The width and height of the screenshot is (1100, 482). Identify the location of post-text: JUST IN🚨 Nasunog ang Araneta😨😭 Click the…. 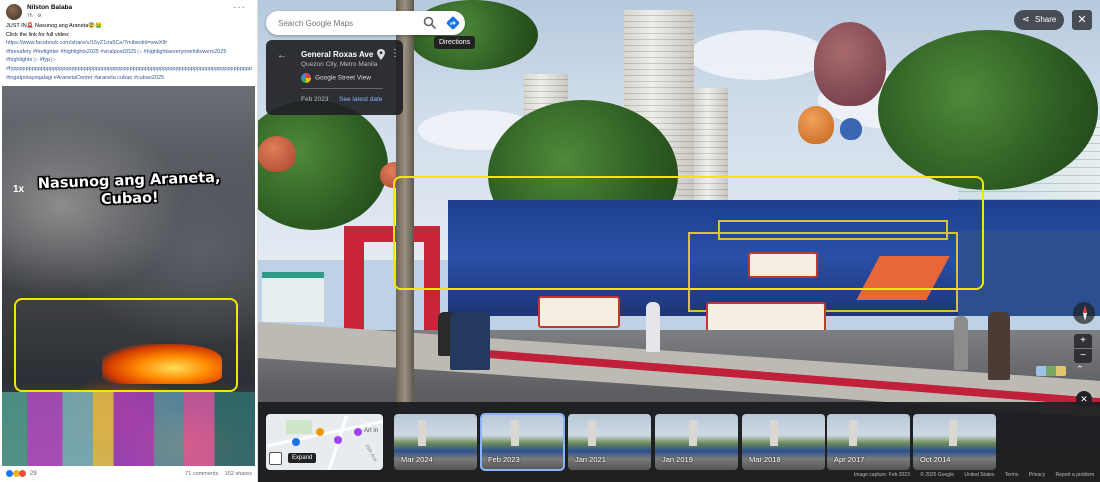
(129, 52).